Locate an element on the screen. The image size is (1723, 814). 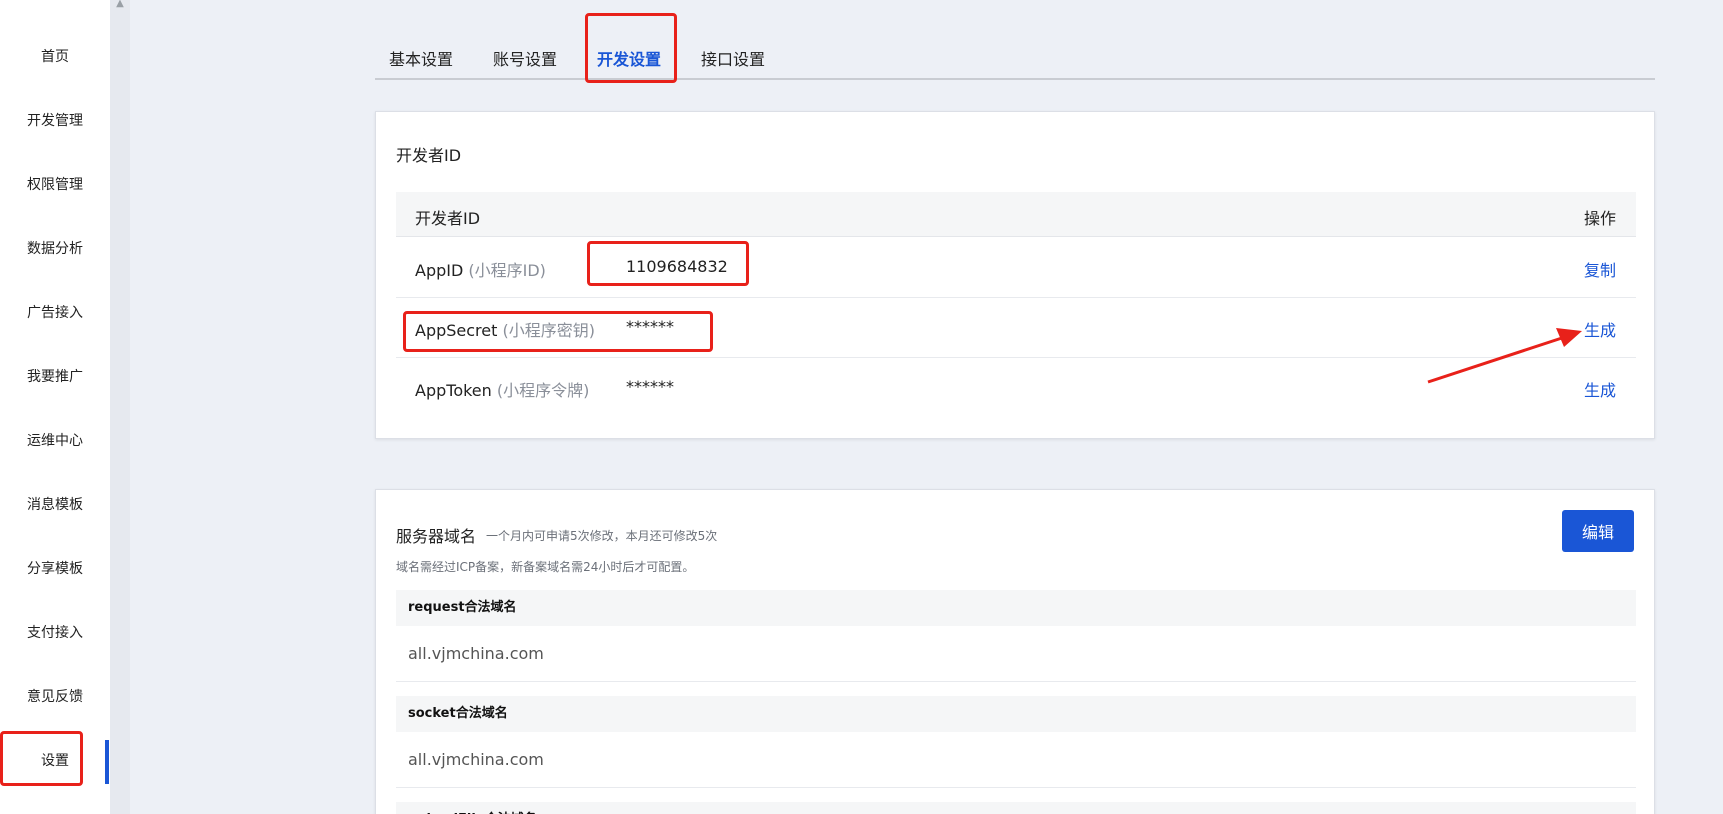
sidebar-item-feedback: 意见反馈 is located at coordinates (55, 696).